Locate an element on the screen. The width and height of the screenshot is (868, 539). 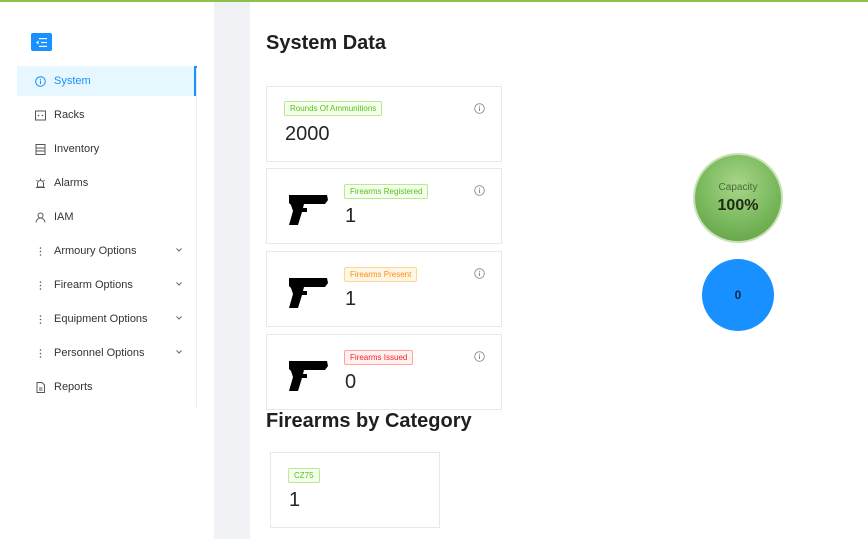
count-value: 0 is located at coordinates (738, 295).